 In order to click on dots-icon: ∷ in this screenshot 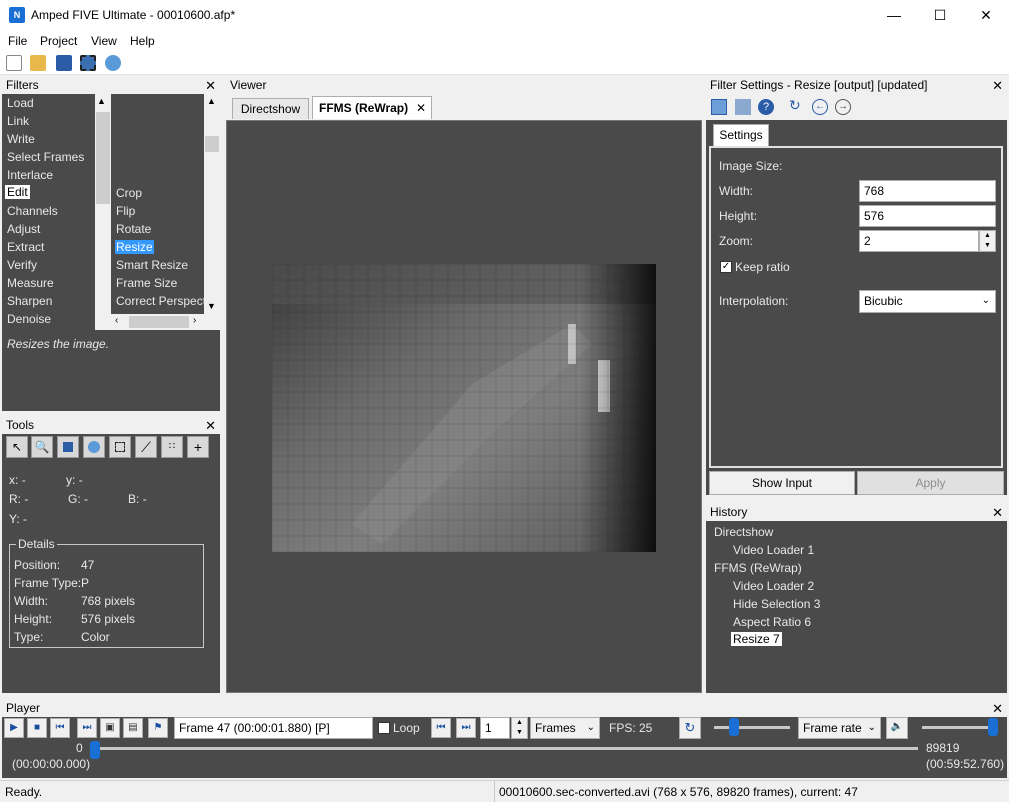, I will do `click(172, 447)`.